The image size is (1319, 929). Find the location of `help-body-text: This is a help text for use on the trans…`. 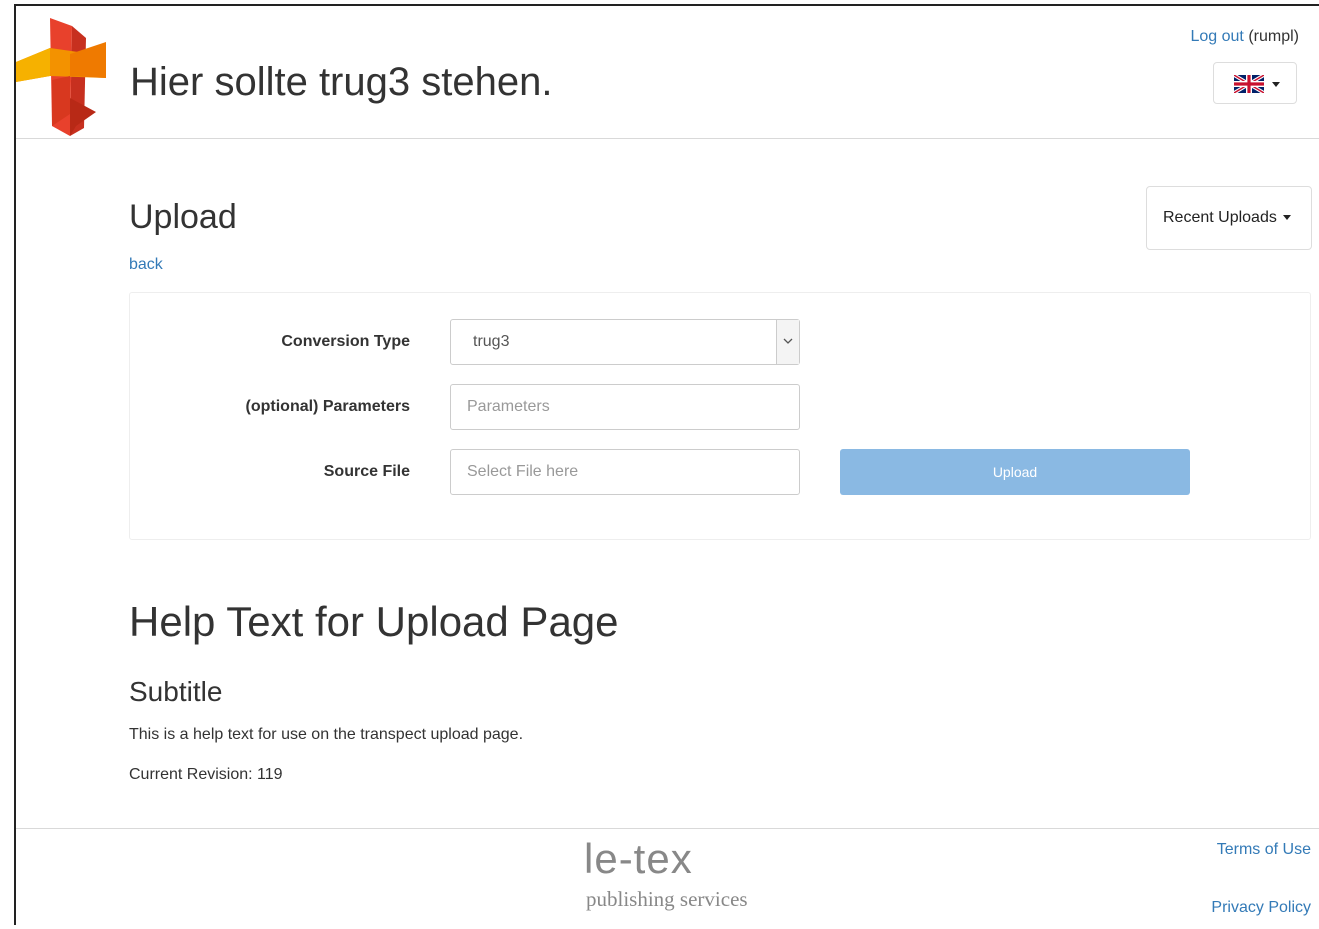

help-body-text: This is a help text for use on the trans… is located at coordinates (326, 734).